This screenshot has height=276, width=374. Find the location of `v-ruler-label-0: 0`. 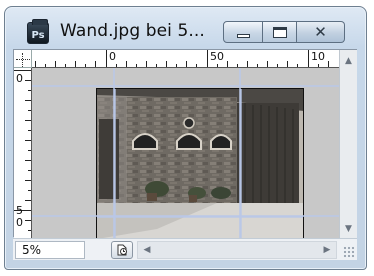

v-ruler-label-0: 0 is located at coordinates (19, 78).